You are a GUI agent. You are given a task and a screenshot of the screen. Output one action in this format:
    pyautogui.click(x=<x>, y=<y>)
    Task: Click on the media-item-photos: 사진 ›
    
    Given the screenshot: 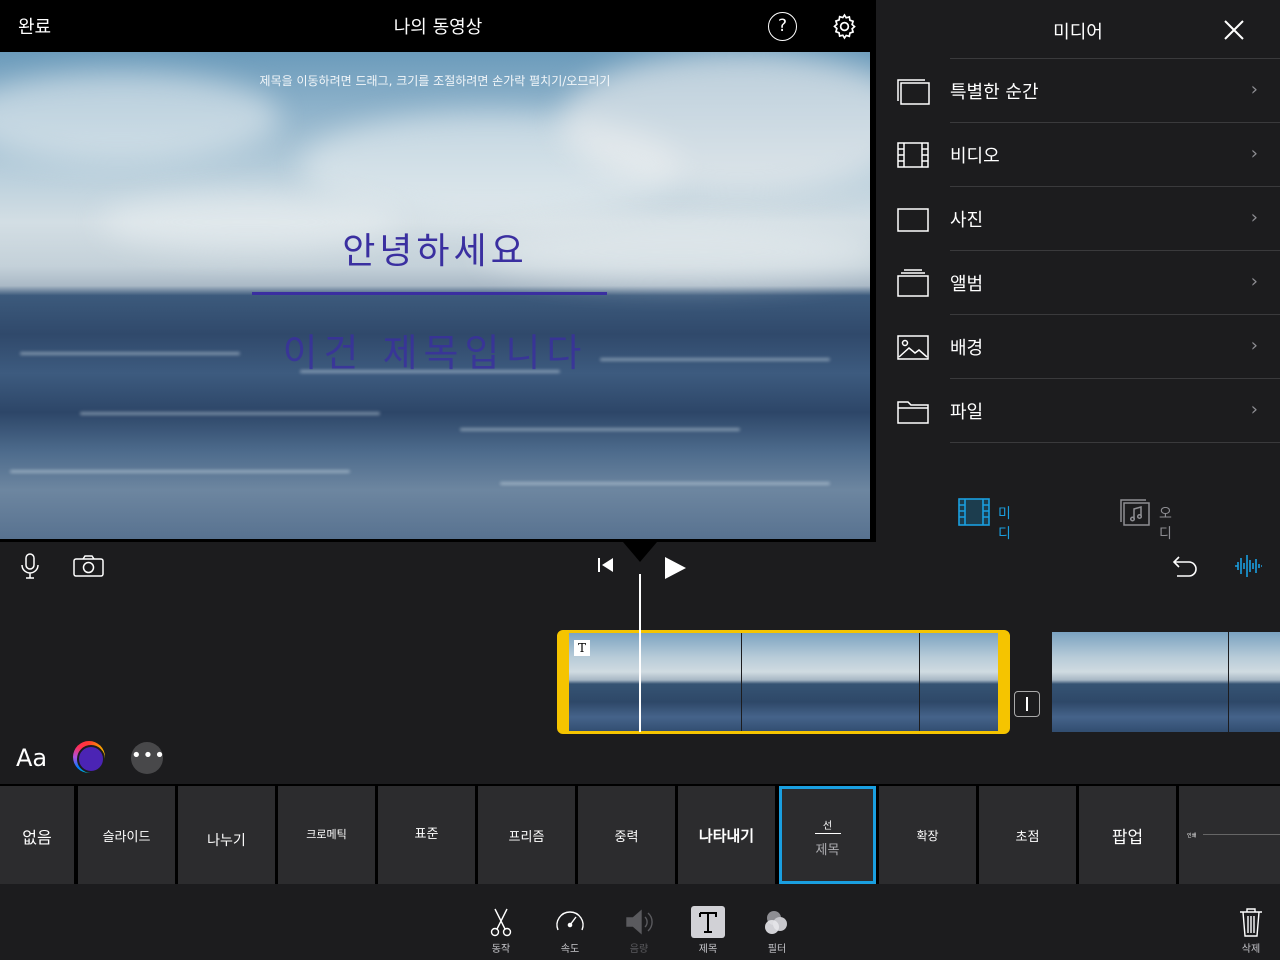 What is the action you would take?
    pyautogui.click(x=1078, y=218)
    